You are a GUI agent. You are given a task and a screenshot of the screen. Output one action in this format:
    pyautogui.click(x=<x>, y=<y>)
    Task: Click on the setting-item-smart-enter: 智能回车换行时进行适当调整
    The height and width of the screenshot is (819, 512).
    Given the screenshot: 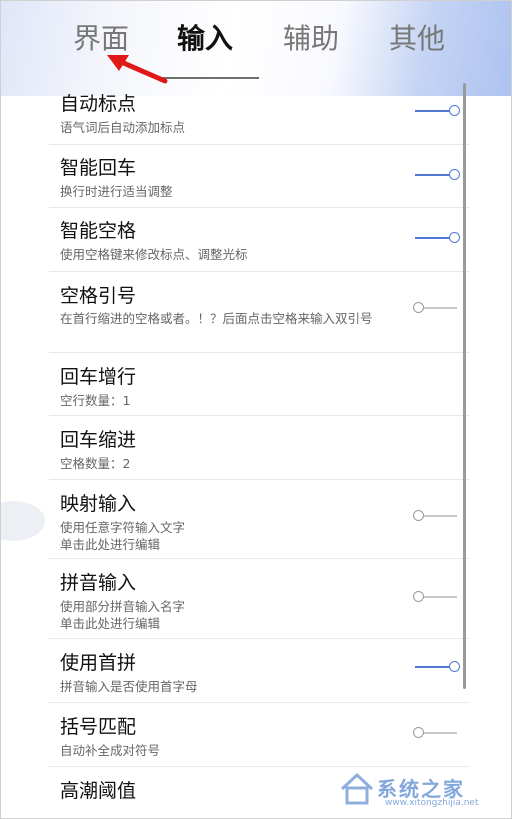 What is the action you would take?
    pyautogui.click(x=259, y=176)
    